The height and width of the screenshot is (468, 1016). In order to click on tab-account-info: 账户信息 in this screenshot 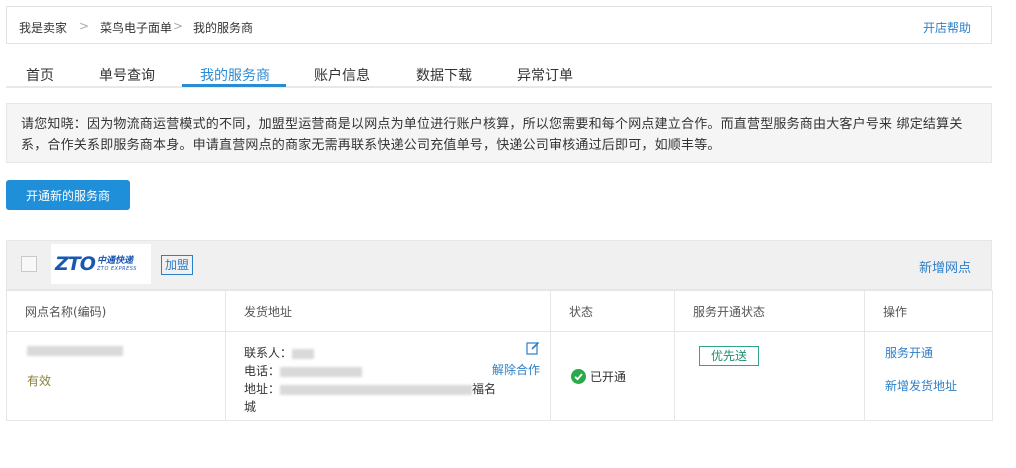, I will do `click(342, 75)`.